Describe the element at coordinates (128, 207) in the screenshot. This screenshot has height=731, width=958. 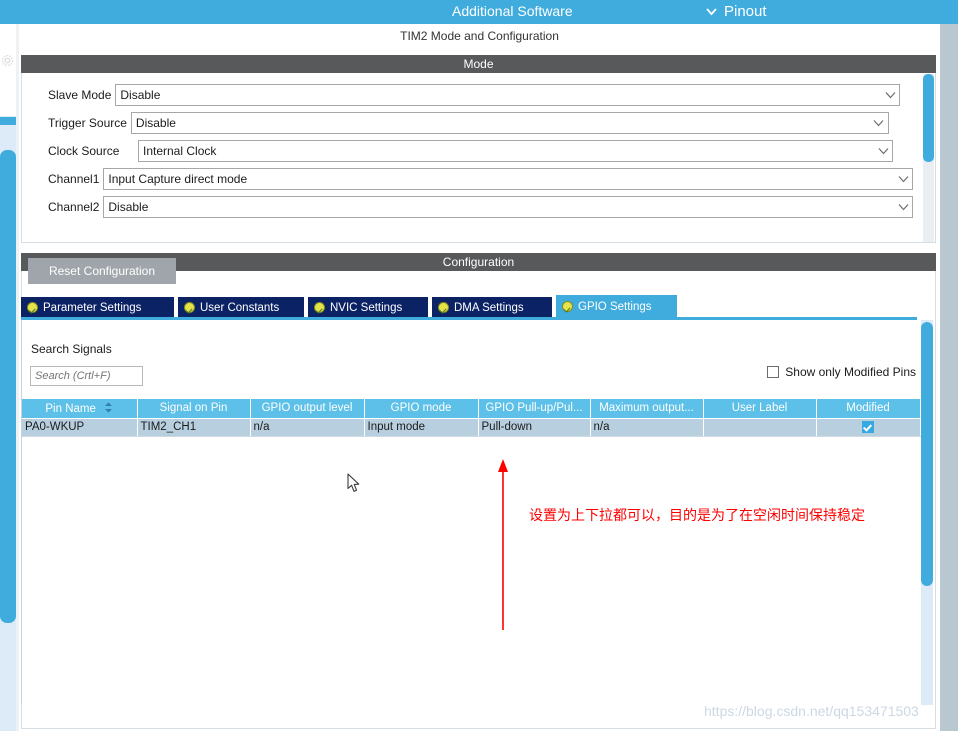
I see `channel2-value: Disable` at that location.